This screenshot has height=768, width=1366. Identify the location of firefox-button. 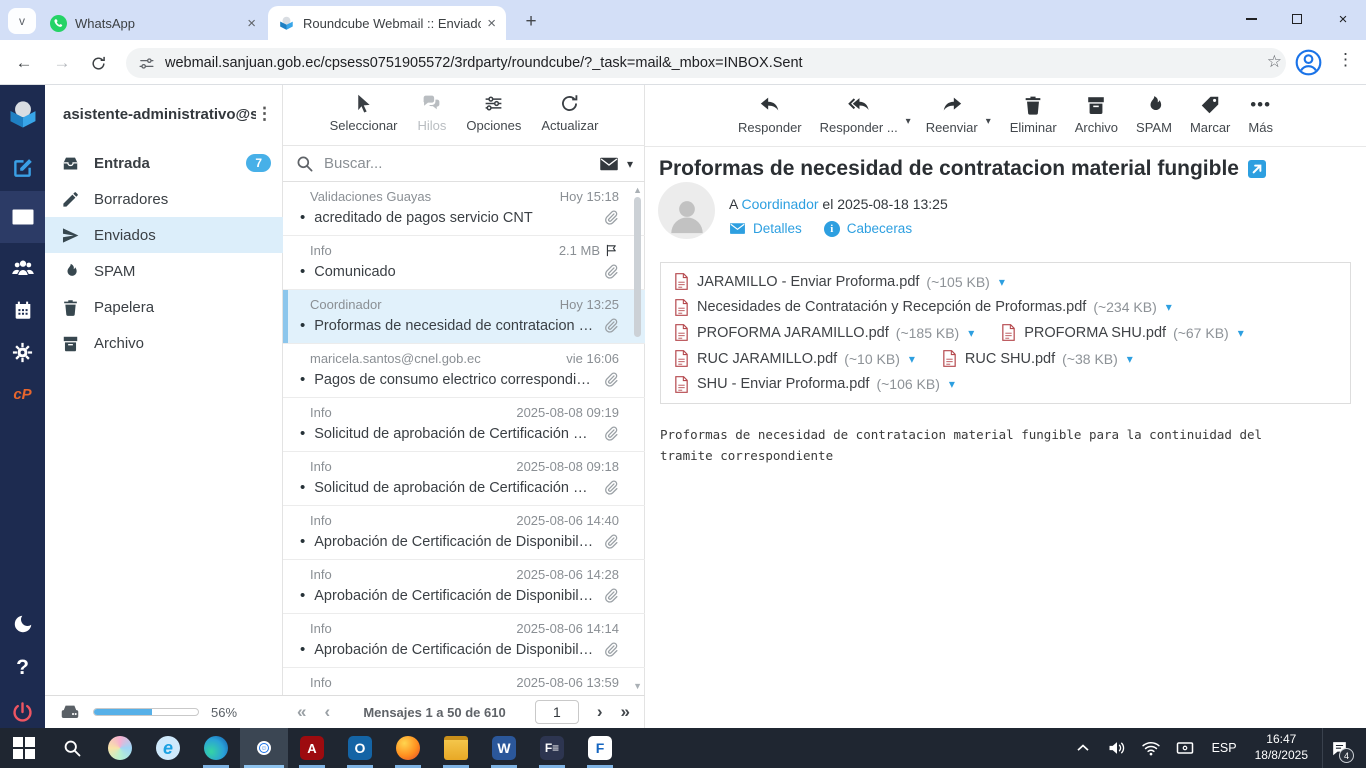
(408, 748).